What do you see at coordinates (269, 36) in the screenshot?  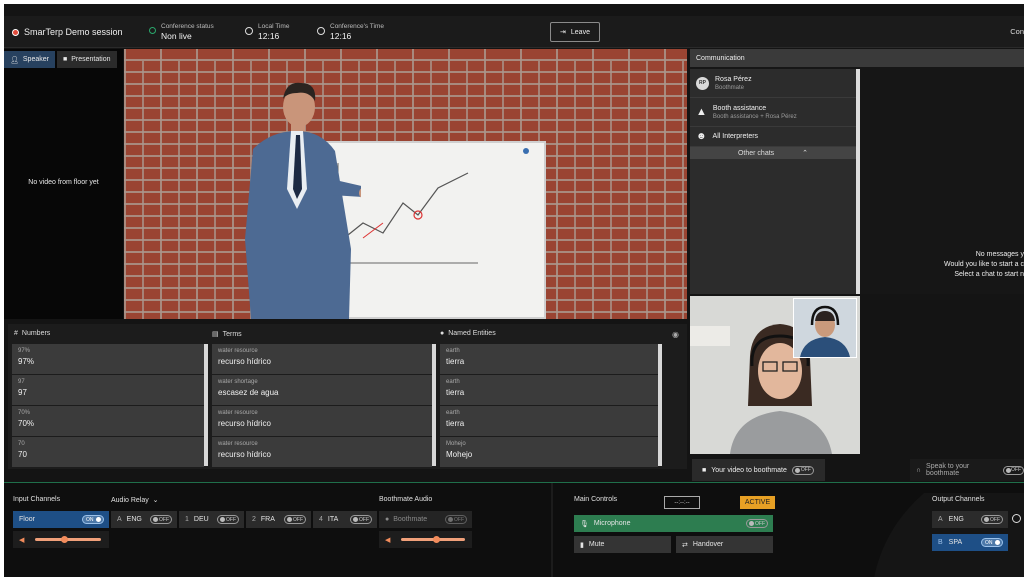 I see `local-time-value: 12:16` at bounding box center [269, 36].